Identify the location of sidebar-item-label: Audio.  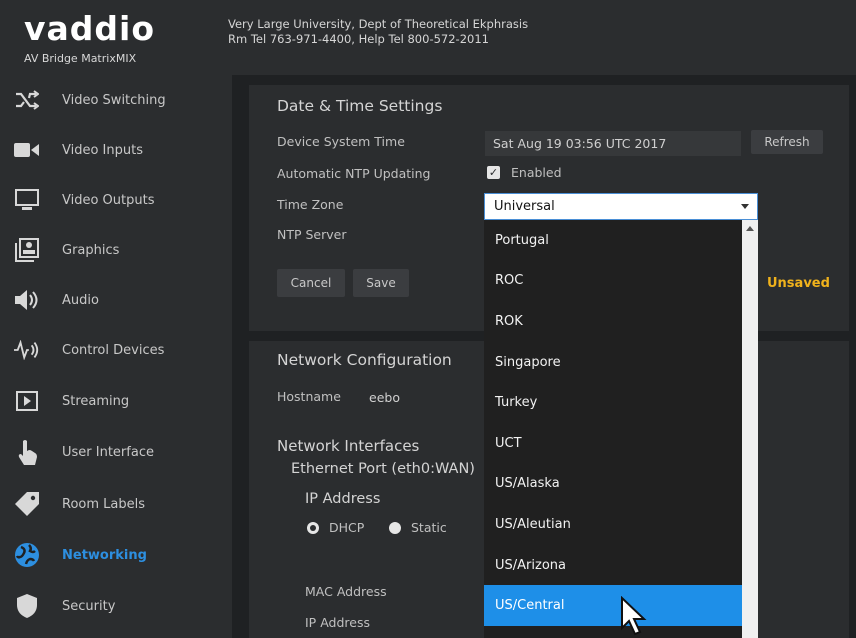
(80, 300).